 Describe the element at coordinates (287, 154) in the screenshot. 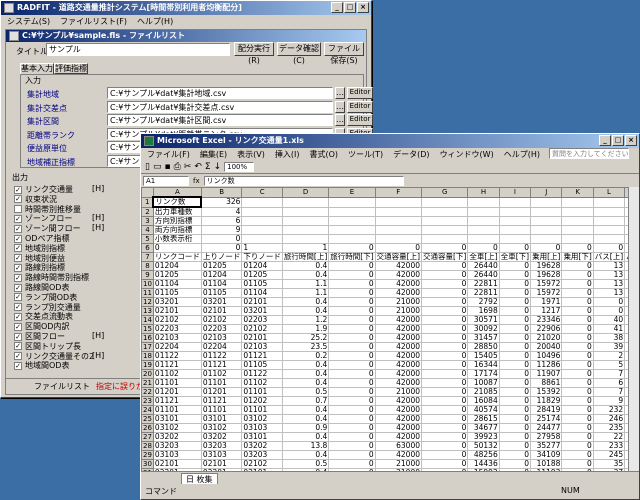

I see `excel-menu-item: 挿入(I)` at that location.